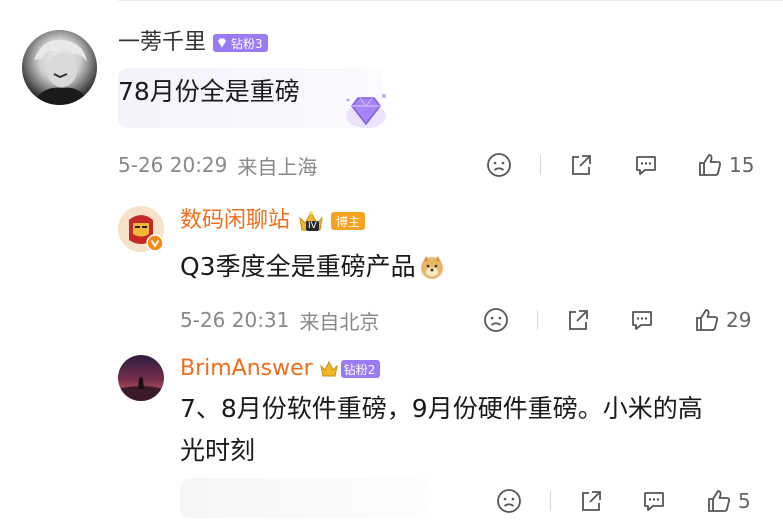 The width and height of the screenshot is (783, 528). I want to click on avatar, so click(141, 378).